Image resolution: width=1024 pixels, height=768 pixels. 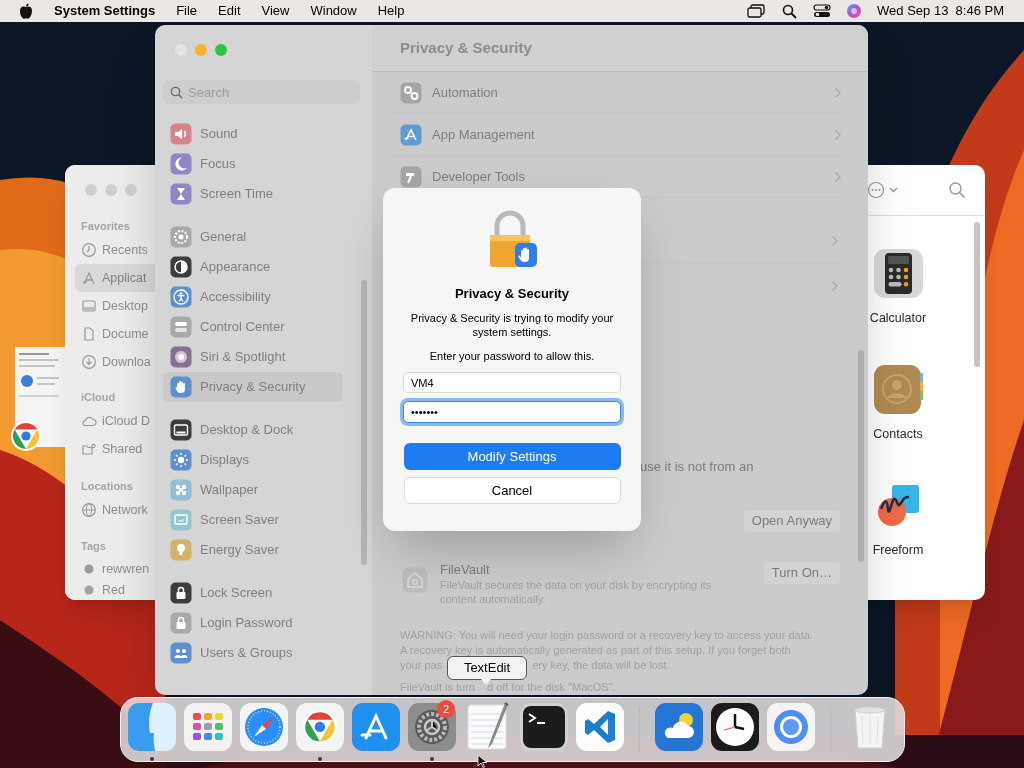 I want to click on app-name: System Settings, so click(x=105, y=11).